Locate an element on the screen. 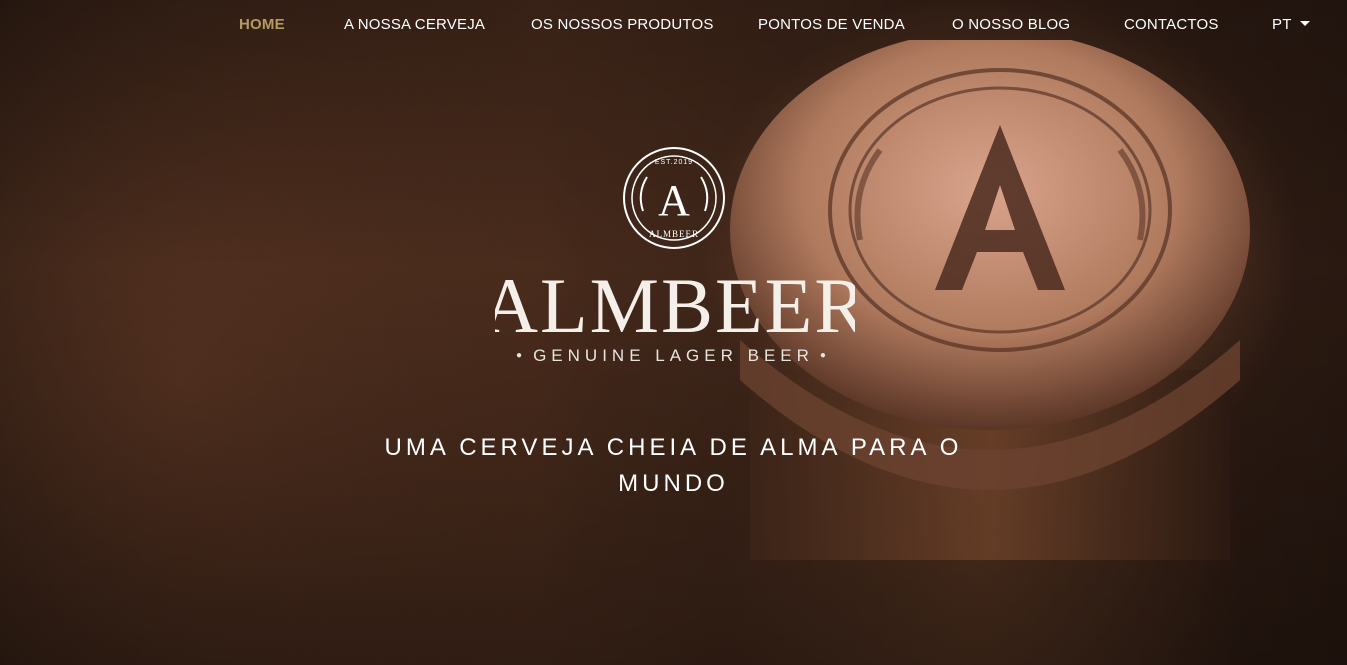 The width and height of the screenshot is (1347, 665). brand-tagline: ● GENUINE LAGER BEER ● is located at coordinates (673, 356).